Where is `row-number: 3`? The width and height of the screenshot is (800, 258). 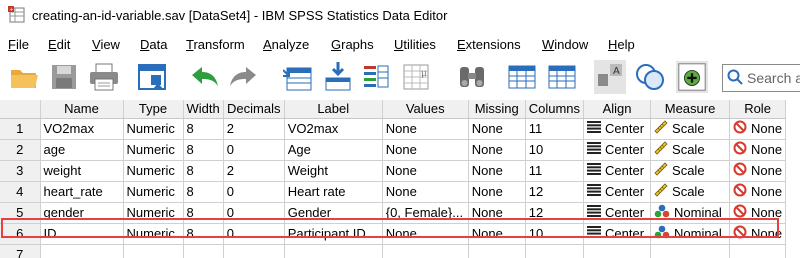
row-number: 3 is located at coordinates (20, 171).